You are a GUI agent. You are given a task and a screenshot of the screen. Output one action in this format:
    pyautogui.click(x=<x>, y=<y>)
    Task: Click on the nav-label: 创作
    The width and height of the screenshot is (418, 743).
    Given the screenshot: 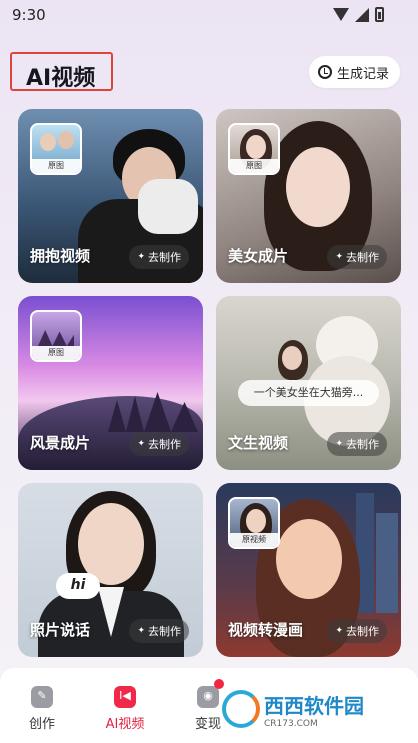 What is the action you would take?
    pyautogui.click(x=41, y=724)
    